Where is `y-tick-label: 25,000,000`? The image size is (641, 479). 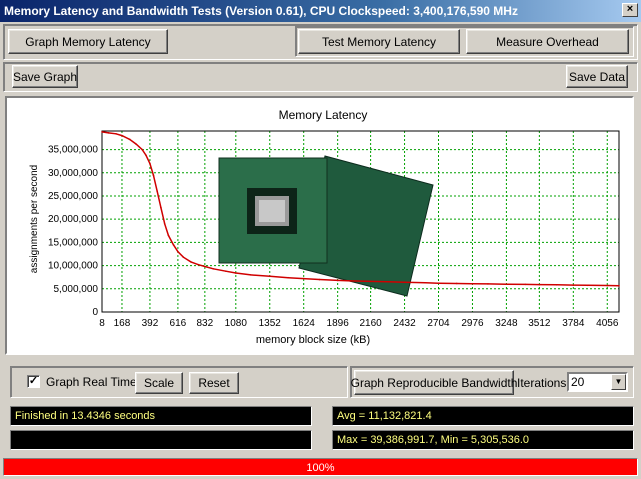 y-tick-label: 25,000,000 is located at coordinates (73, 196).